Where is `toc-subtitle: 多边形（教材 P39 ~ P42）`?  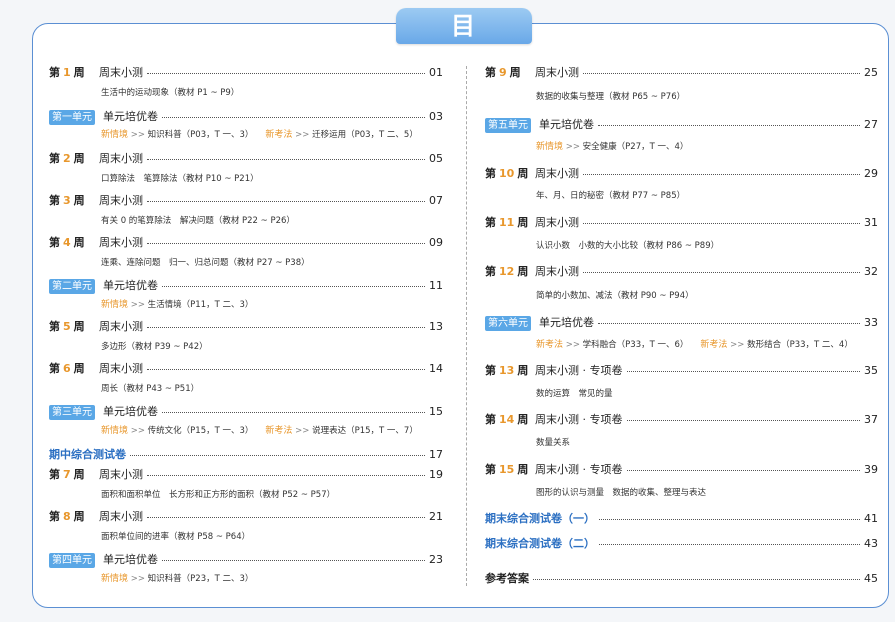
toc-subtitle: 多边形（教材 P39 ~ P42） is located at coordinates (154, 347).